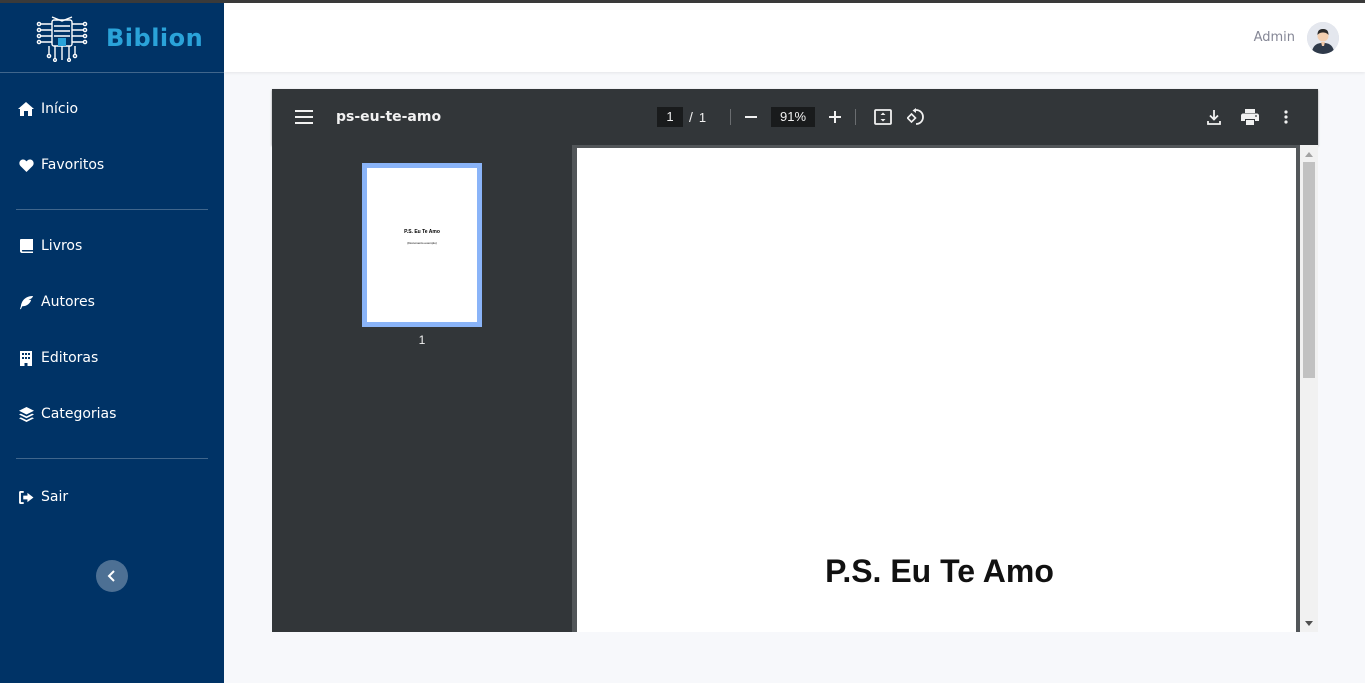 Image resolution: width=1365 pixels, height=683 pixels. I want to click on user-menu: Admin, so click(1309, 37).